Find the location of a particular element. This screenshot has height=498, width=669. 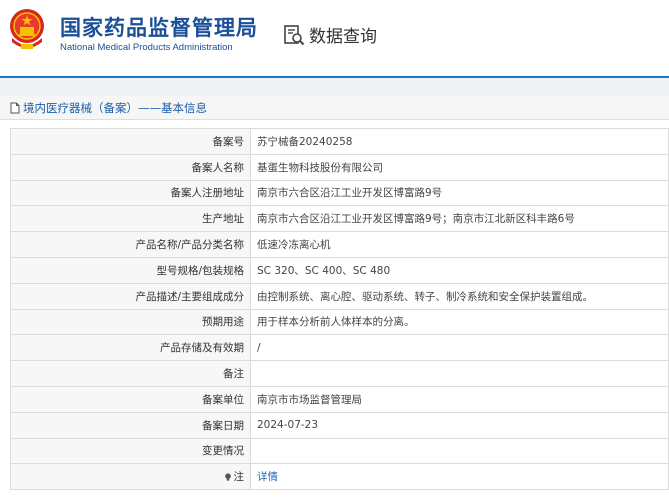

field-value: 详情 is located at coordinates (459, 477).